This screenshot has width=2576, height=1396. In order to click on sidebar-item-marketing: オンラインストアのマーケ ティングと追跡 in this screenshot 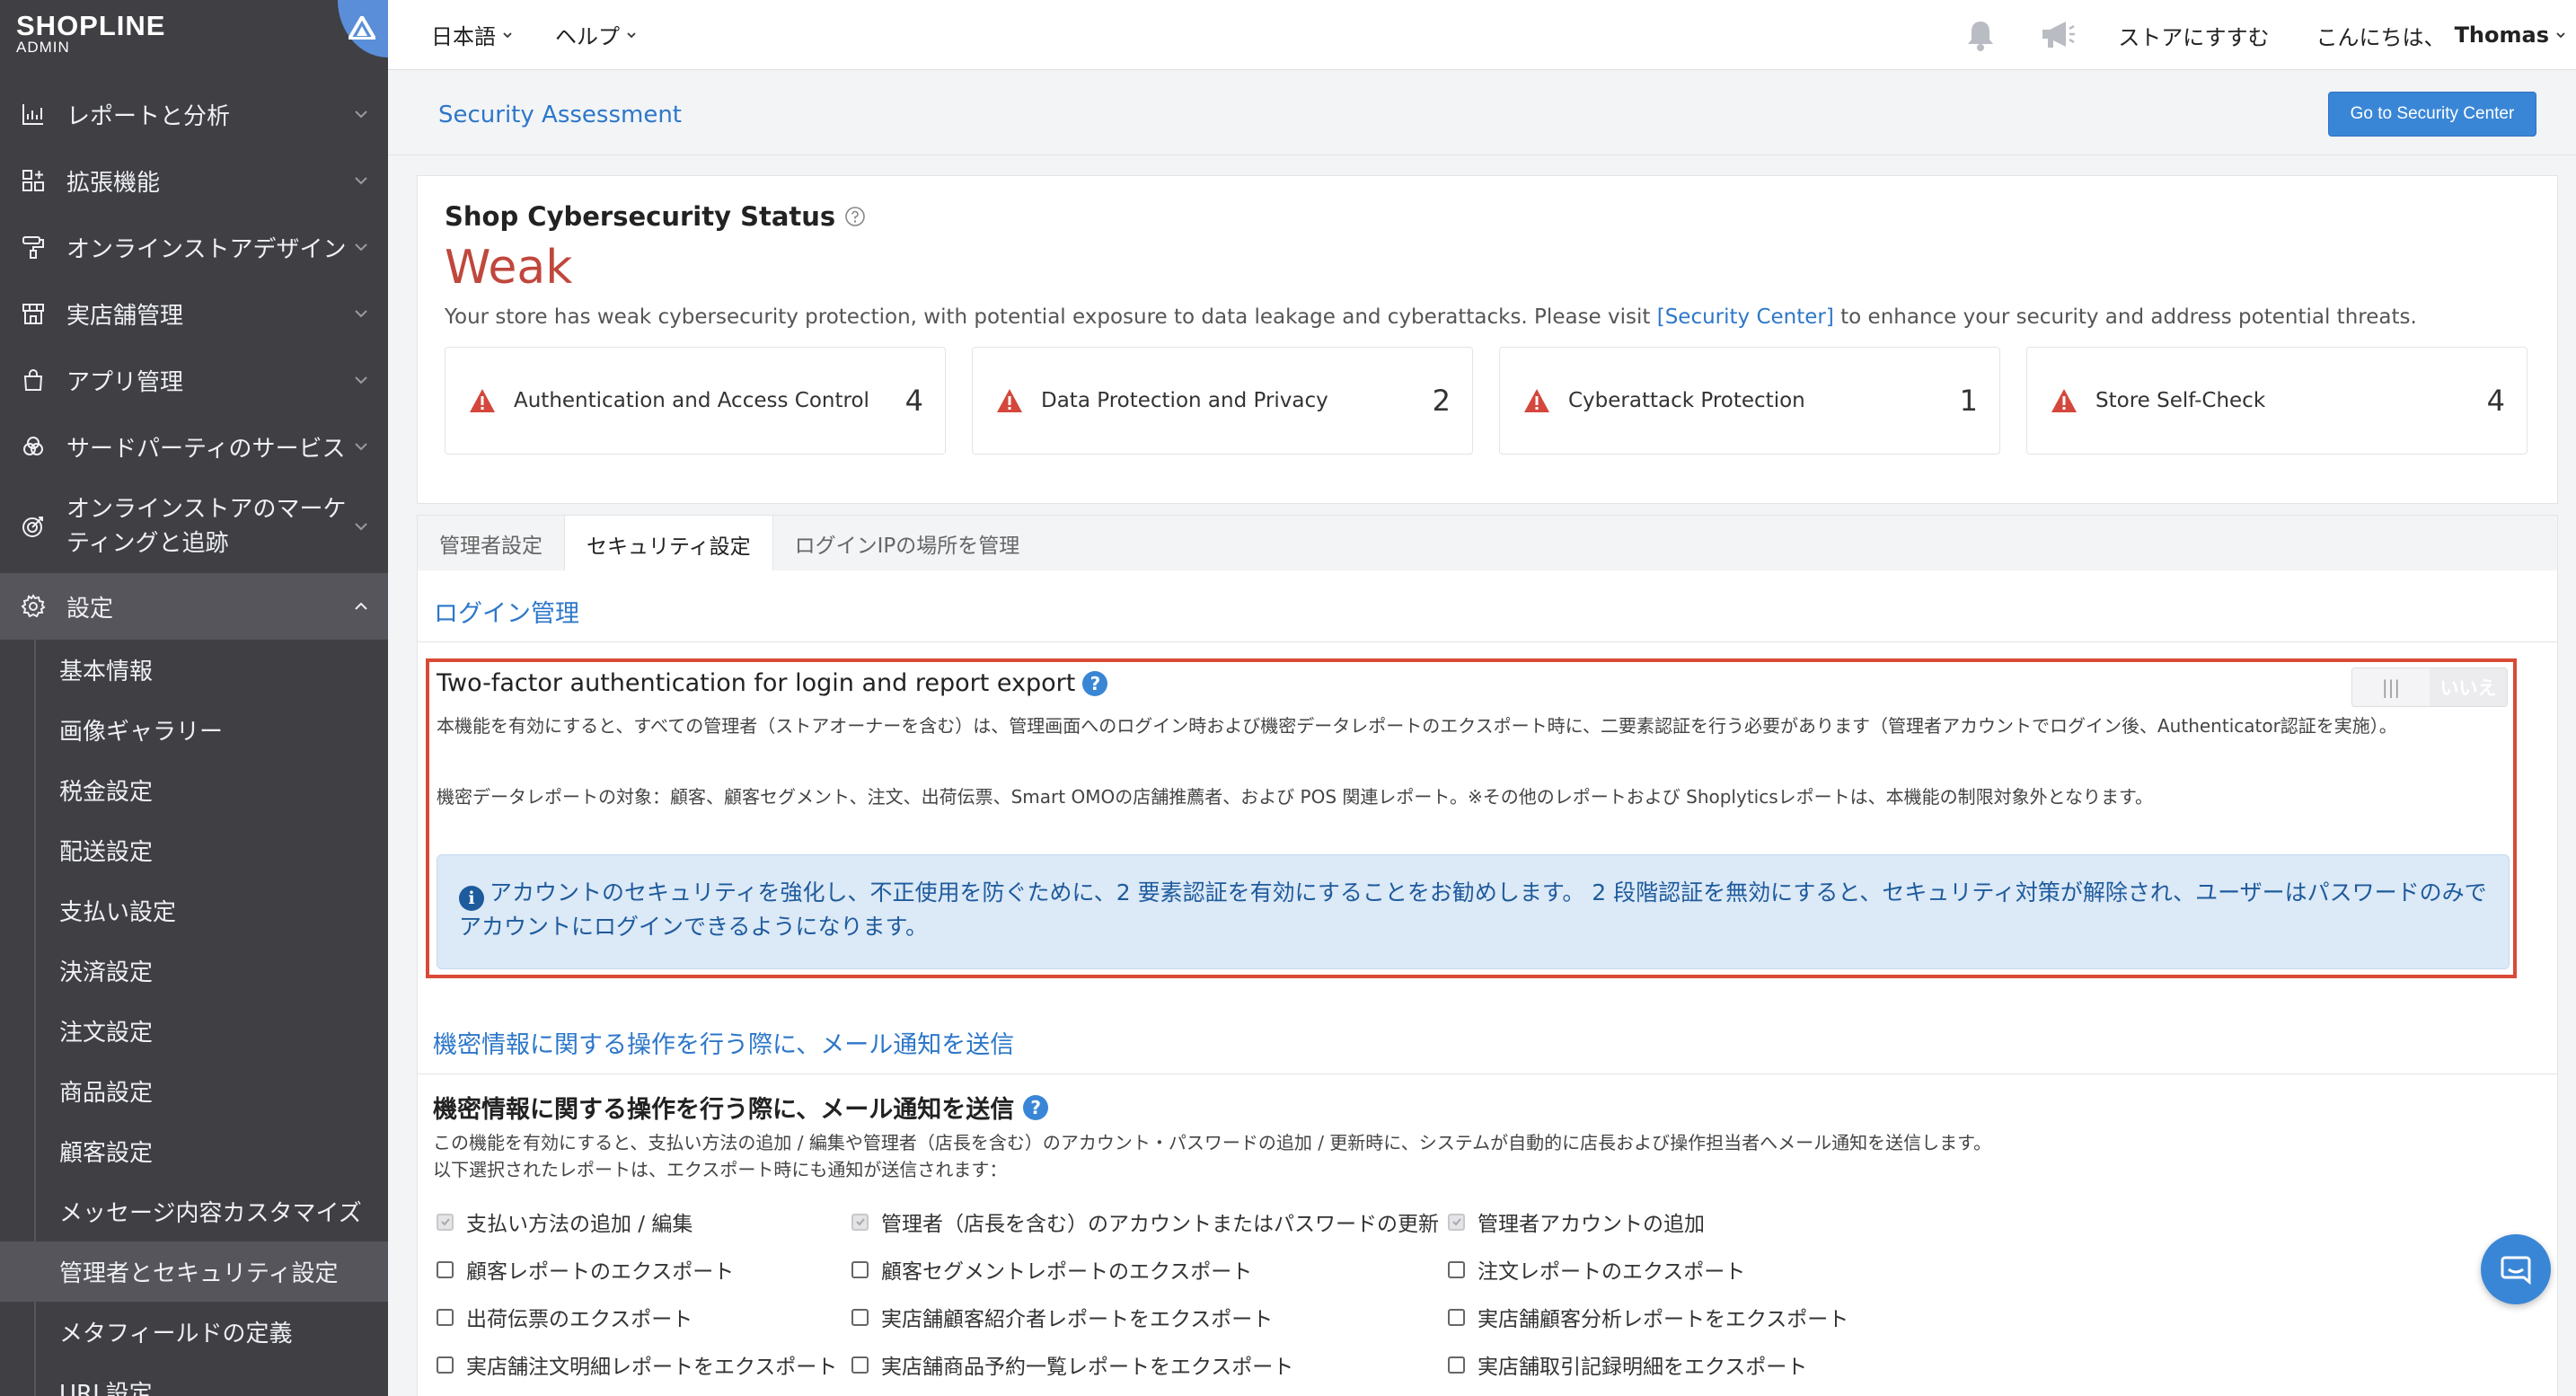, I will do `click(194, 527)`.